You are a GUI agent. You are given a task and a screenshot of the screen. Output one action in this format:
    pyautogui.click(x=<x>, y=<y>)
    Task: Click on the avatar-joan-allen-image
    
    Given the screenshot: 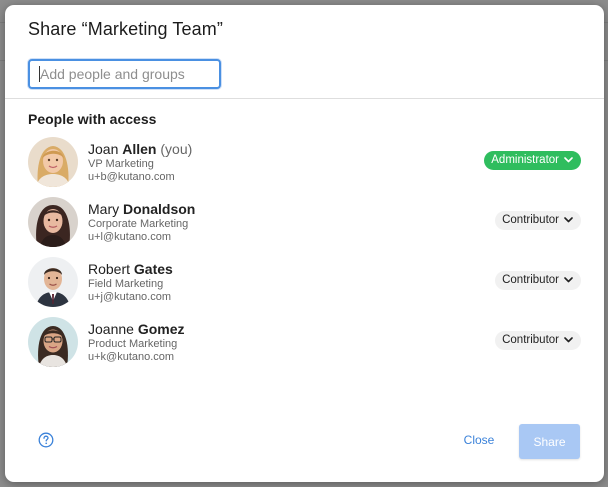 What is the action you would take?
    pyautogui.click(x=53, y=162)
    